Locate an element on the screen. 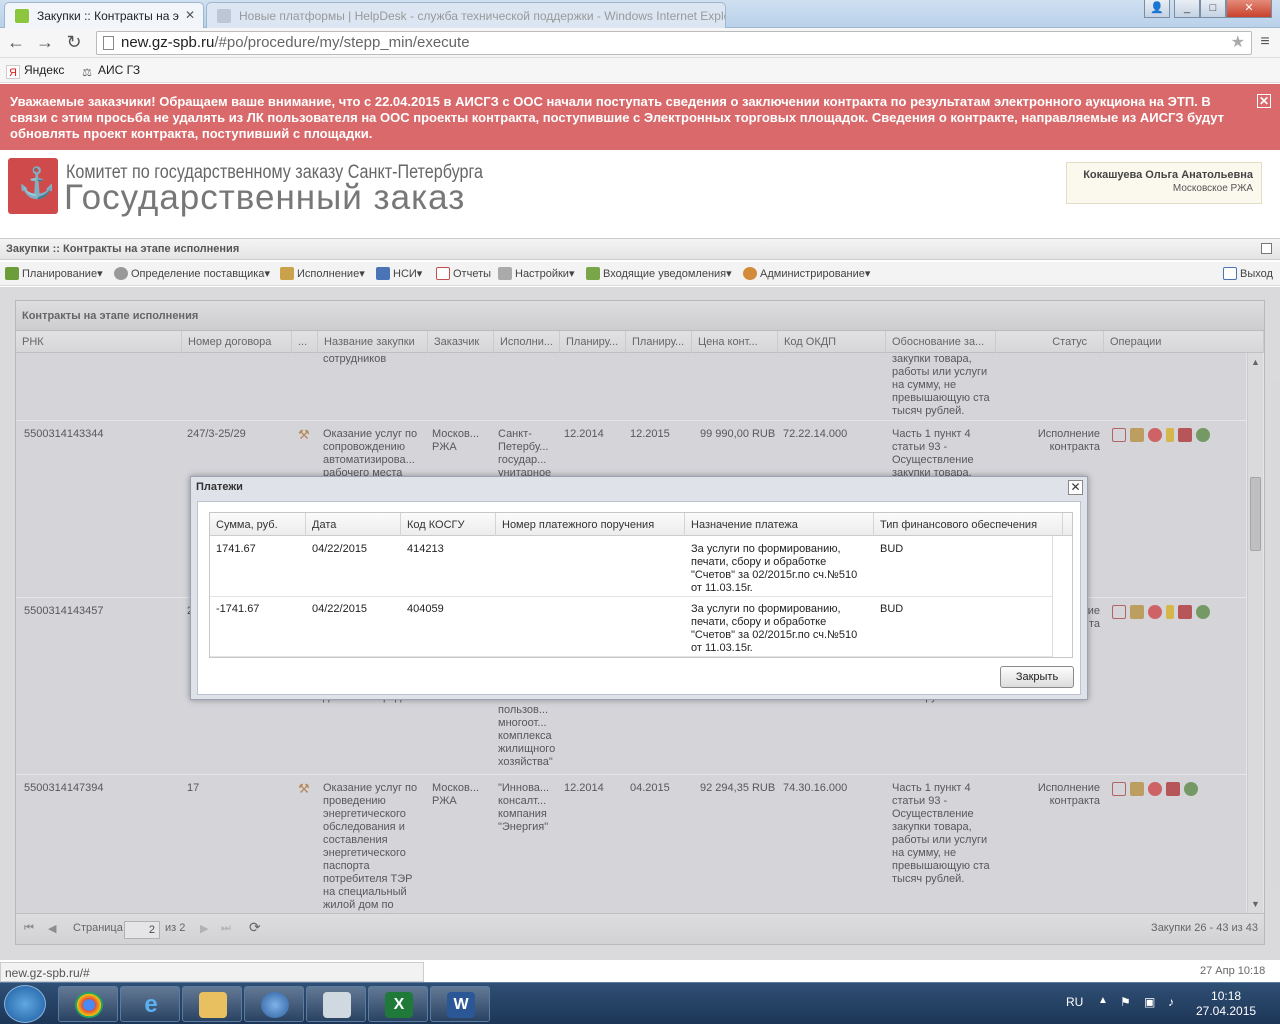  payment-sum: -1741.67 is located at coordinates (238, 609).